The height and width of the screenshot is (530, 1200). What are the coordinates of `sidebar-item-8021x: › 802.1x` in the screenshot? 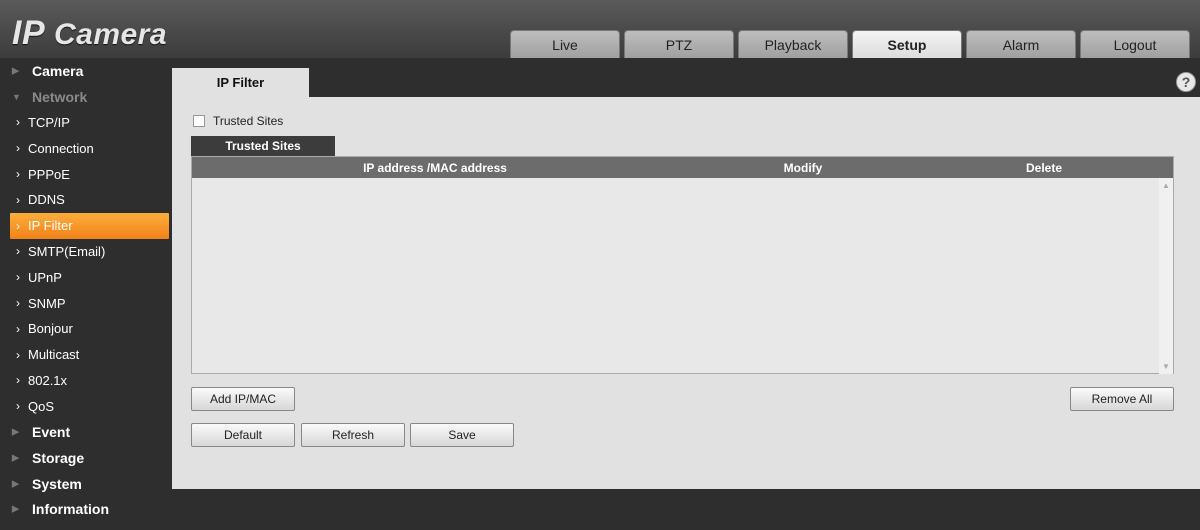 It's located at (86, 381).